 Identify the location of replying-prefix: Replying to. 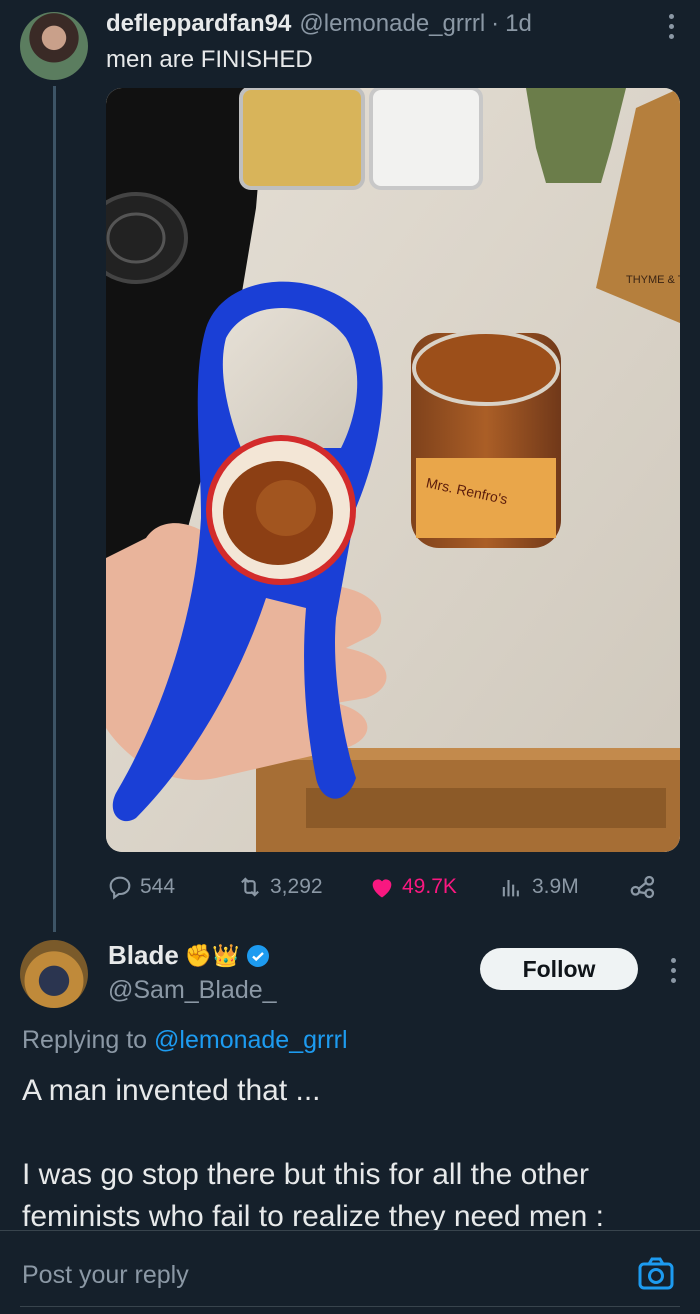
(88, 1040).